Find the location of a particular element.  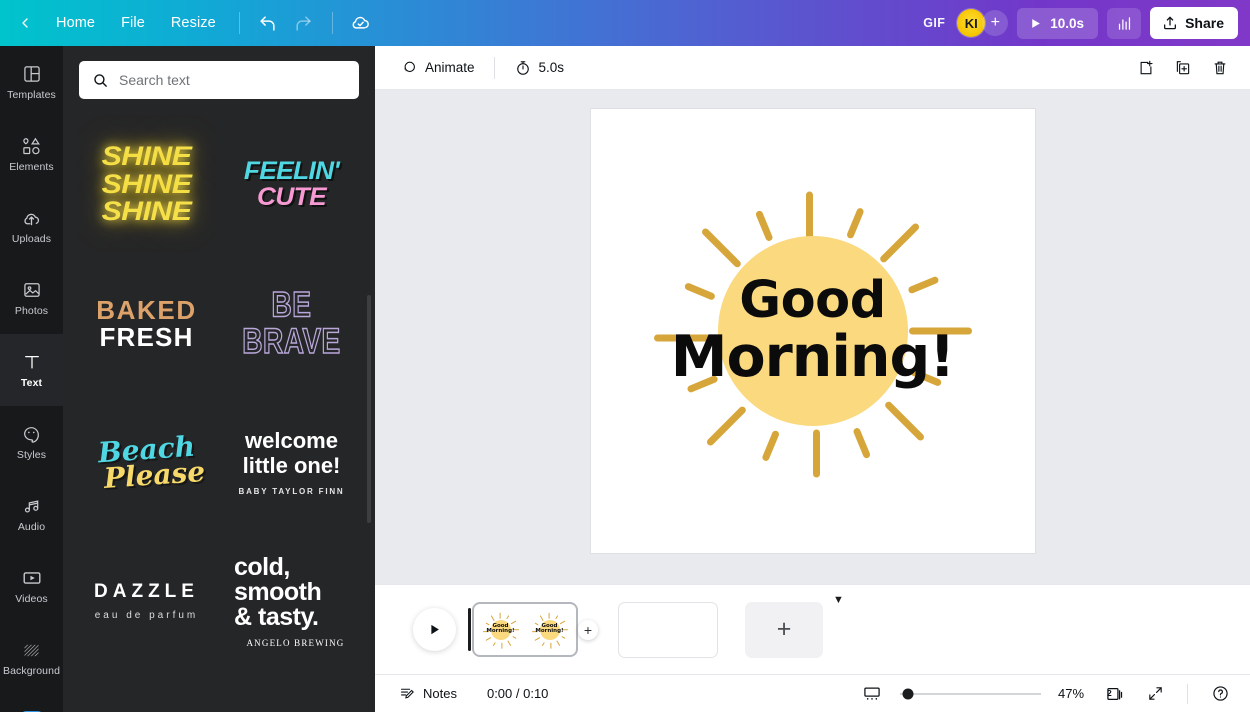

template-line: SHINE is located at coordinates (146, 183).